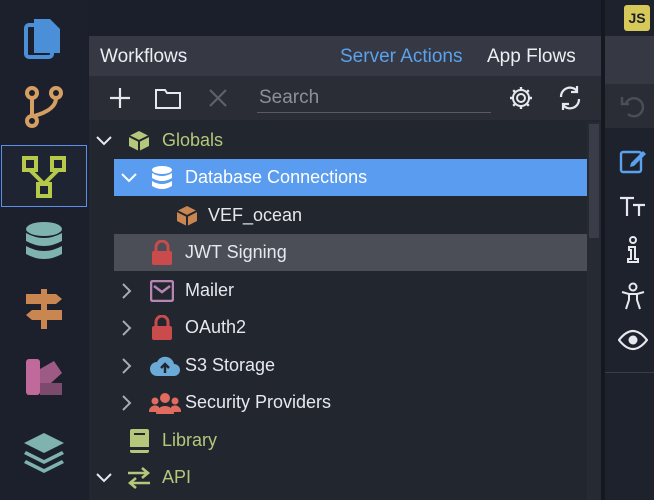 Image resolution: width=654 pixels, height=500 pixels. What do you see at coordinates (230, 365) in the screenshot?
I see `tree-item-label: S3 Storage` at bounding box center [230, 365].